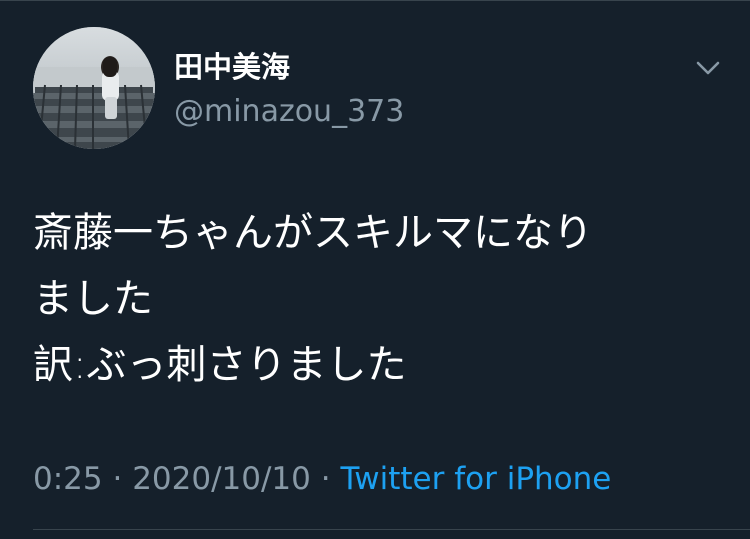 Image resolution: width=750 pixels, height=539 pixels. Describe the element at coordinates (221, 479) in the screenshot. I see `tweet-date: 2020/10/10` at that location.